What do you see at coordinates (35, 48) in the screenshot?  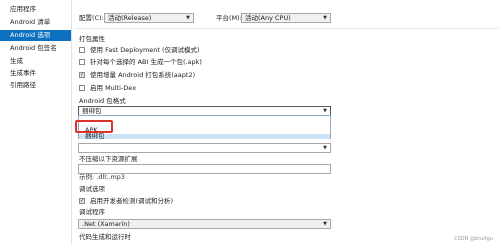 I see `sidebar-item-android-package-signing: Android 包签名` at bounding box center [35, 48].